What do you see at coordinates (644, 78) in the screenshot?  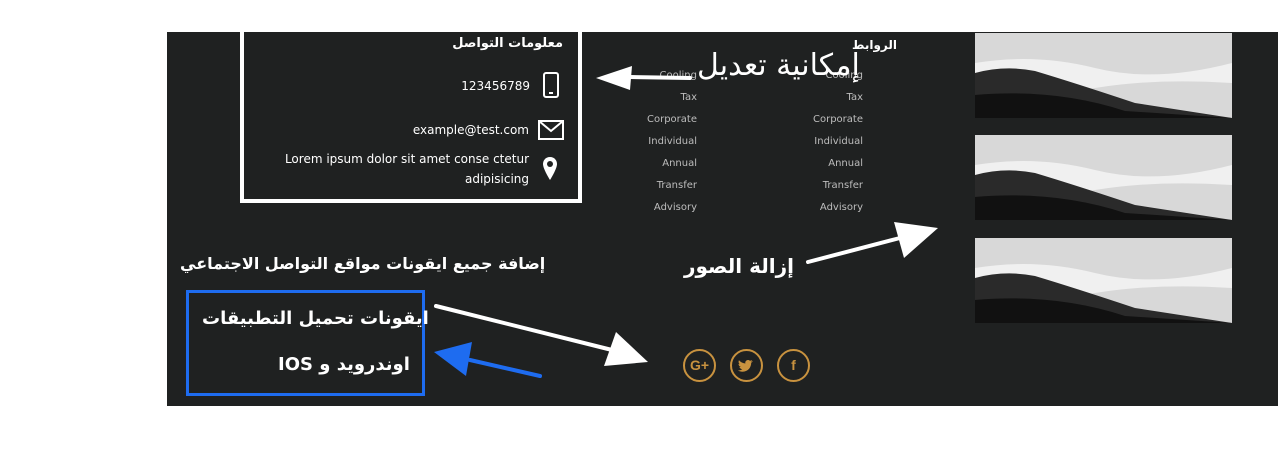 I see `arrow-to-contact` at bounding box center [644, 78].